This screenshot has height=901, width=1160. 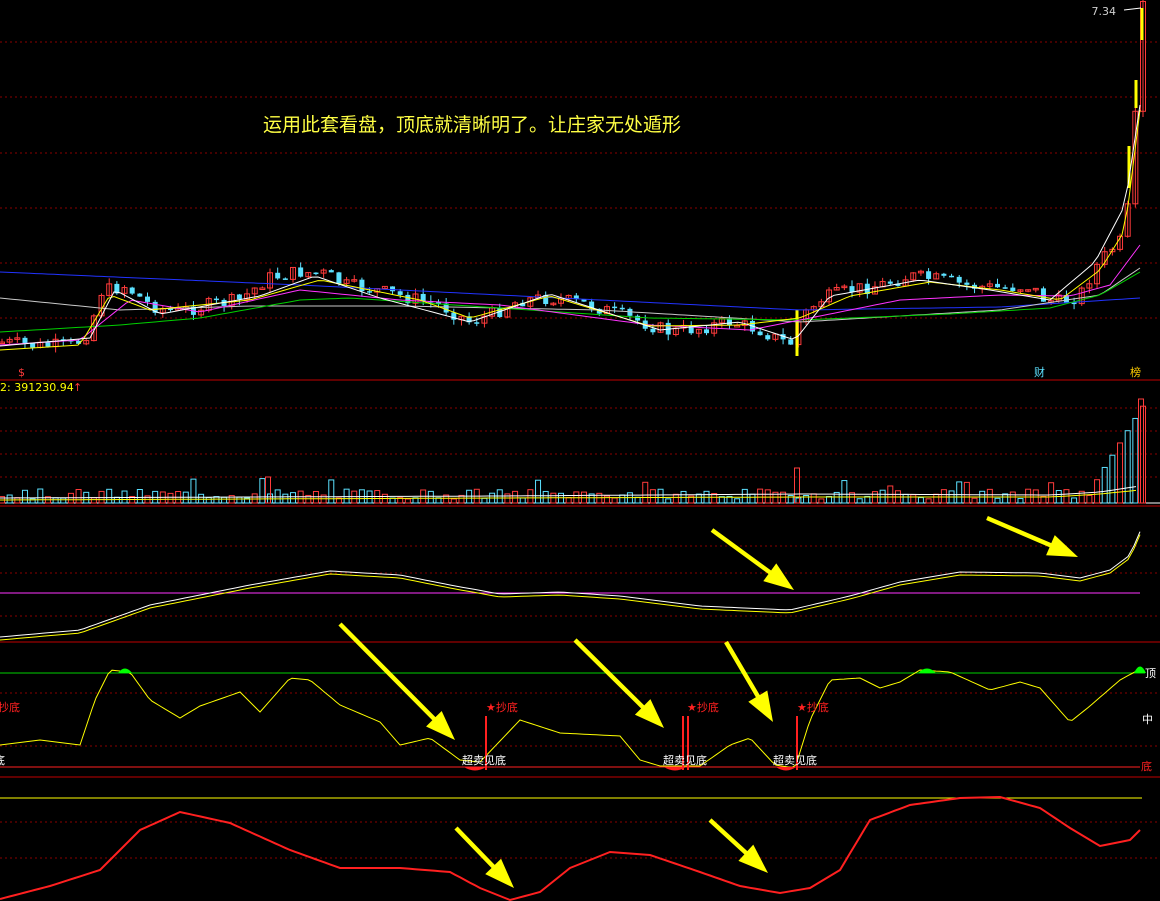 What do you see at coordinates (570, 718) in the screenshot?
I see `osc-line` at bounding box center [570, 718].